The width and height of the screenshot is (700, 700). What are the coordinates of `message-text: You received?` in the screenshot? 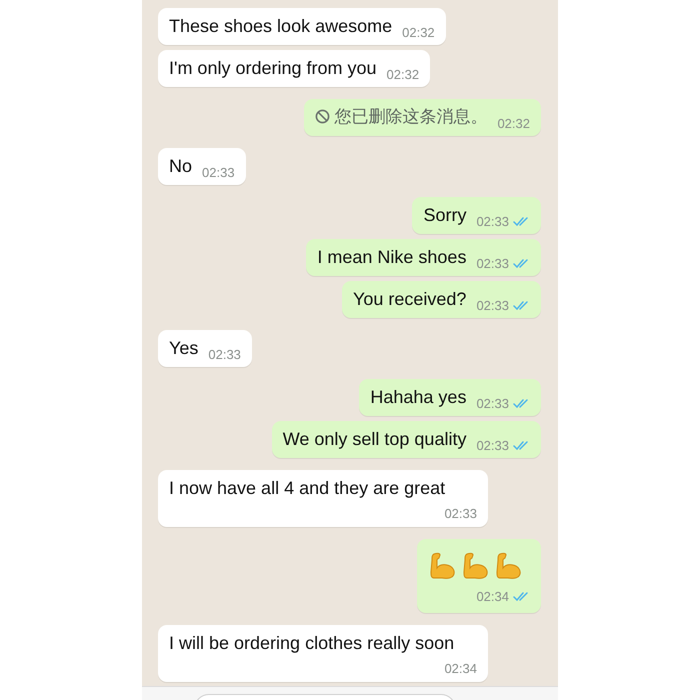 It's located at (409, 299).